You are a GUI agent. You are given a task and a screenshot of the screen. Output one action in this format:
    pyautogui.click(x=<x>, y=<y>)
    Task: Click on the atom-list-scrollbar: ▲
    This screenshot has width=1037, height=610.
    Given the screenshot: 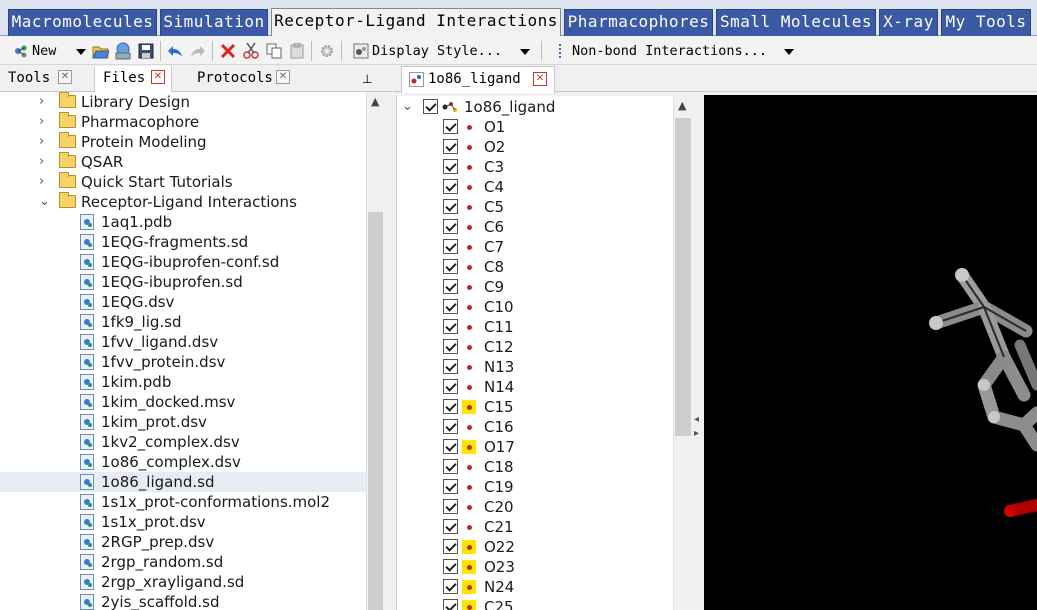 What is the action you would take?
    pyautogui.click(x=682, y=353)
    